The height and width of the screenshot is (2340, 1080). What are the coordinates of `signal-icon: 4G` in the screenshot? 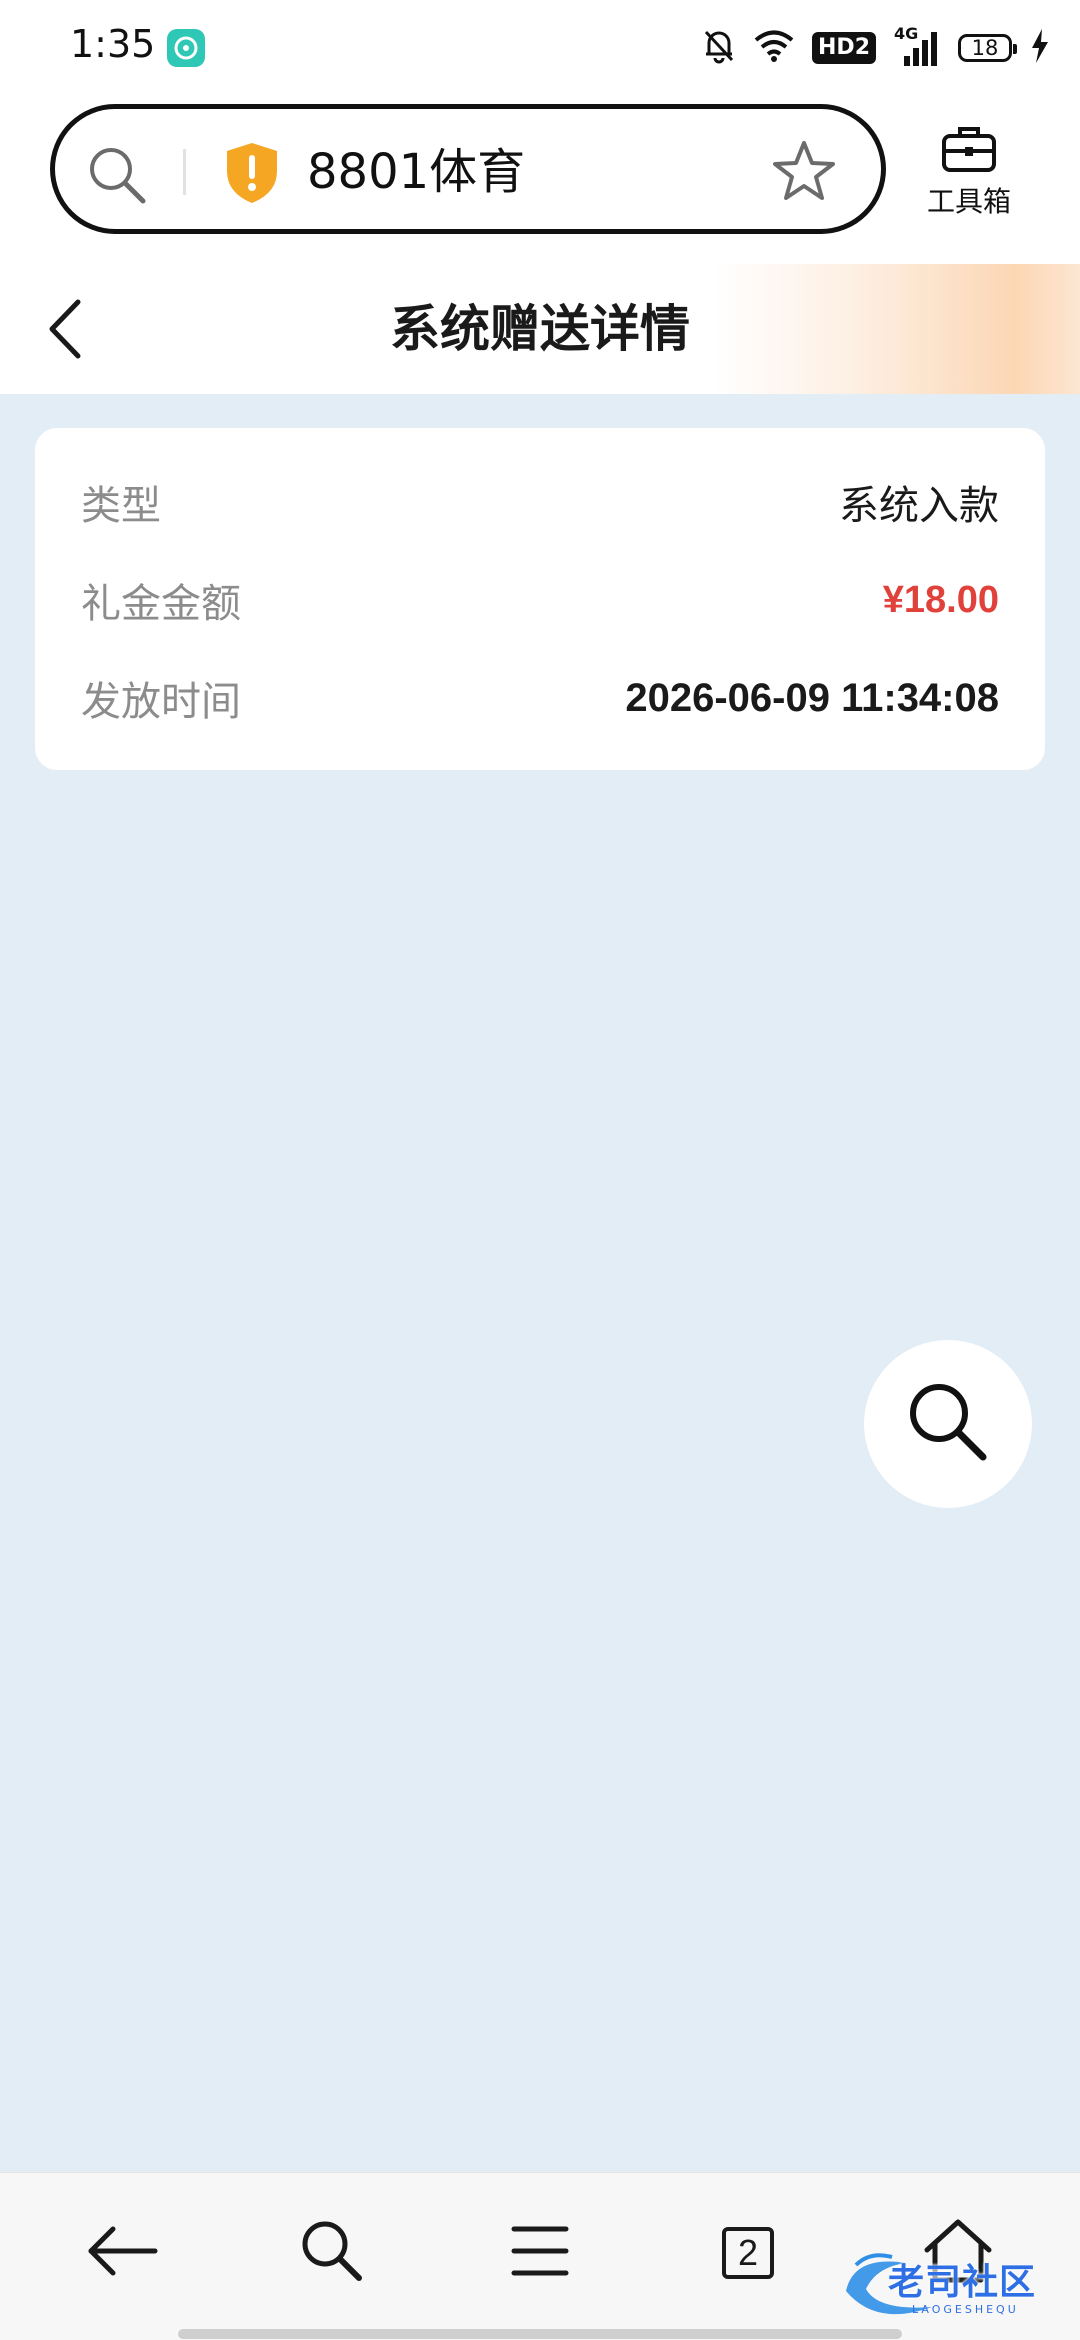 It's located at (917, 46).